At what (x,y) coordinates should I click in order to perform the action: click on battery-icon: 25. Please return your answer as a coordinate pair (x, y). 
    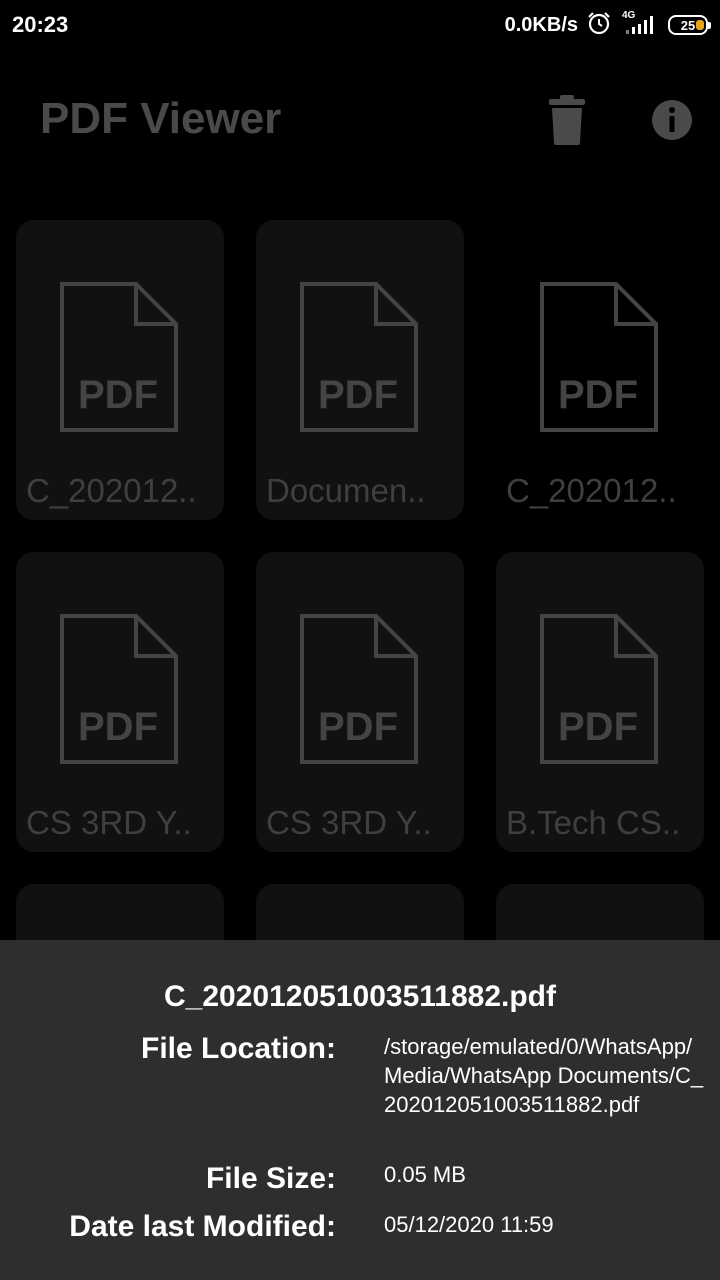
    Looking at the image, I should click on (689, 25).